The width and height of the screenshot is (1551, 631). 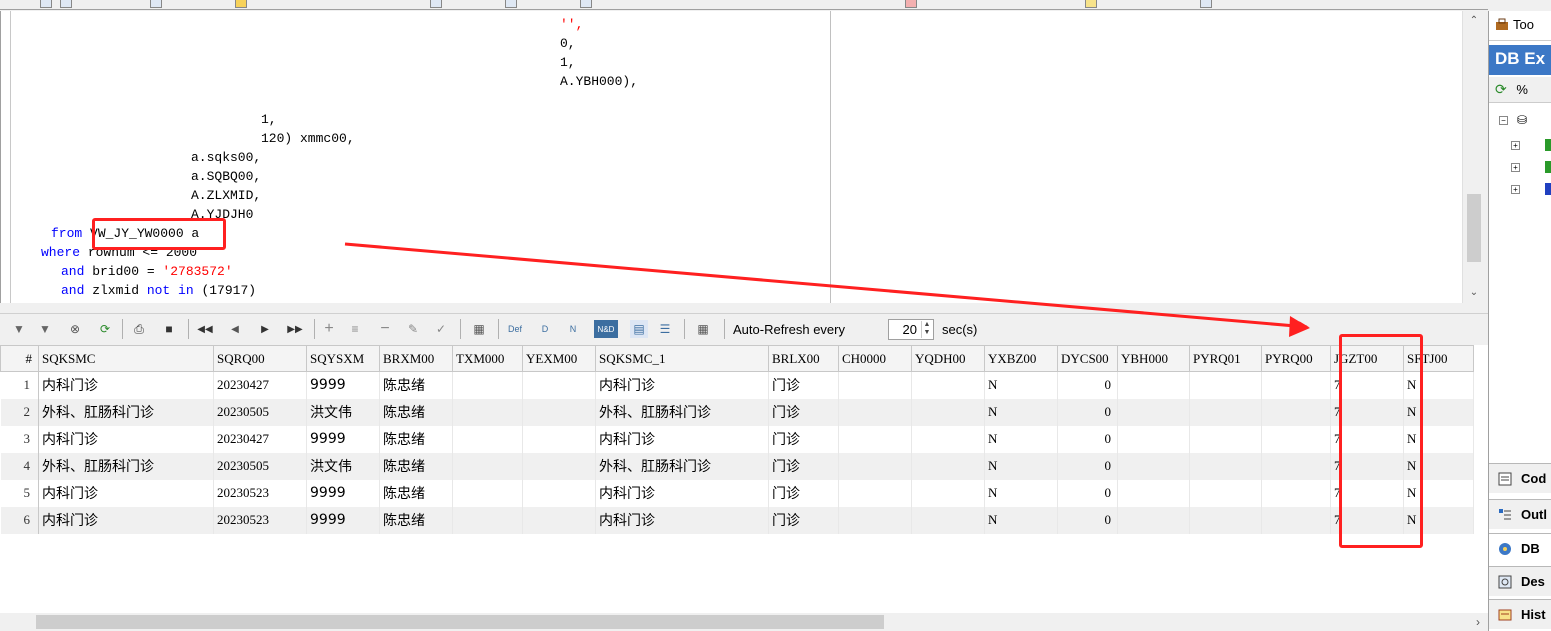 What do you see at coordinates (1520, 60) in the screenshot?
I see `db-explorer-title: DB Ex` at bounding box center [1520, 60].